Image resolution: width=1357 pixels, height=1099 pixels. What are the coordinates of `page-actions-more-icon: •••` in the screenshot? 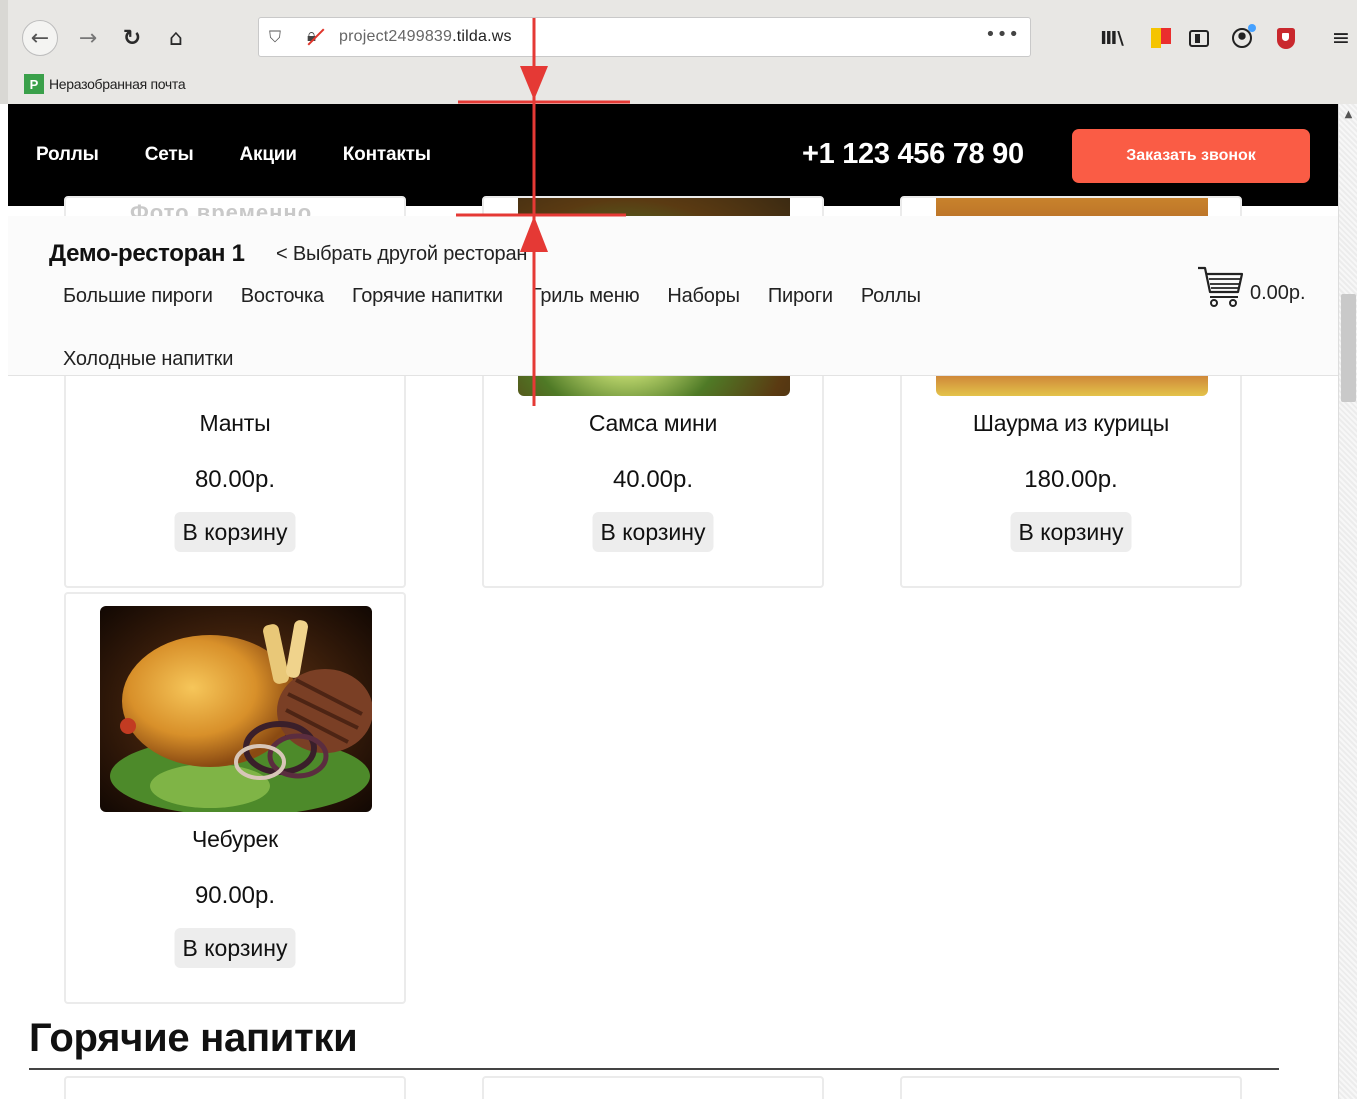 It's located at (1002, 34).